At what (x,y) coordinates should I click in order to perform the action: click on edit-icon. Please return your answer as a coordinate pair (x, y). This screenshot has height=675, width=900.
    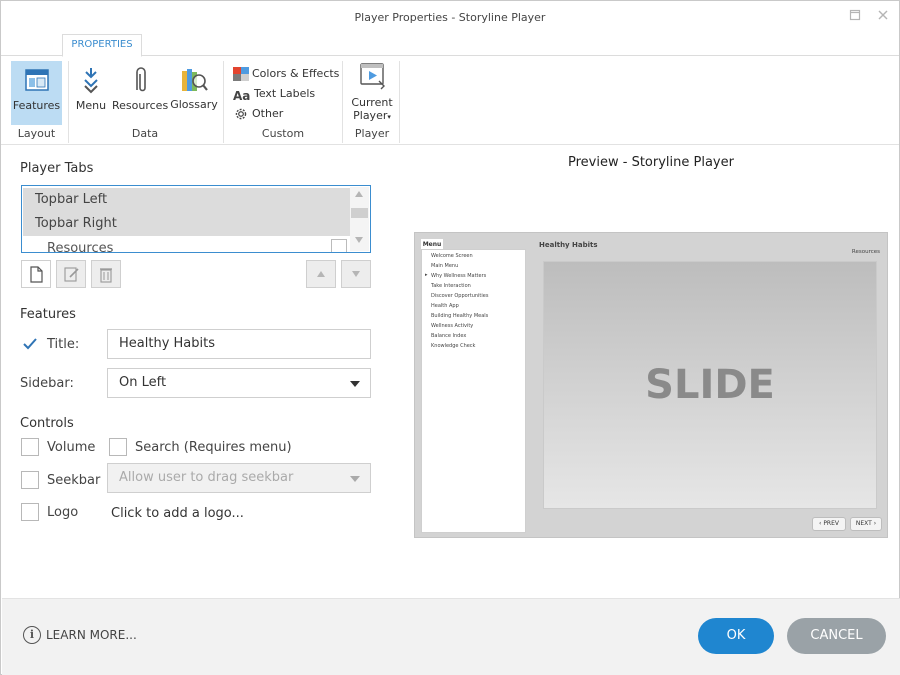
    Looking at the image, I should click on (71, 274).